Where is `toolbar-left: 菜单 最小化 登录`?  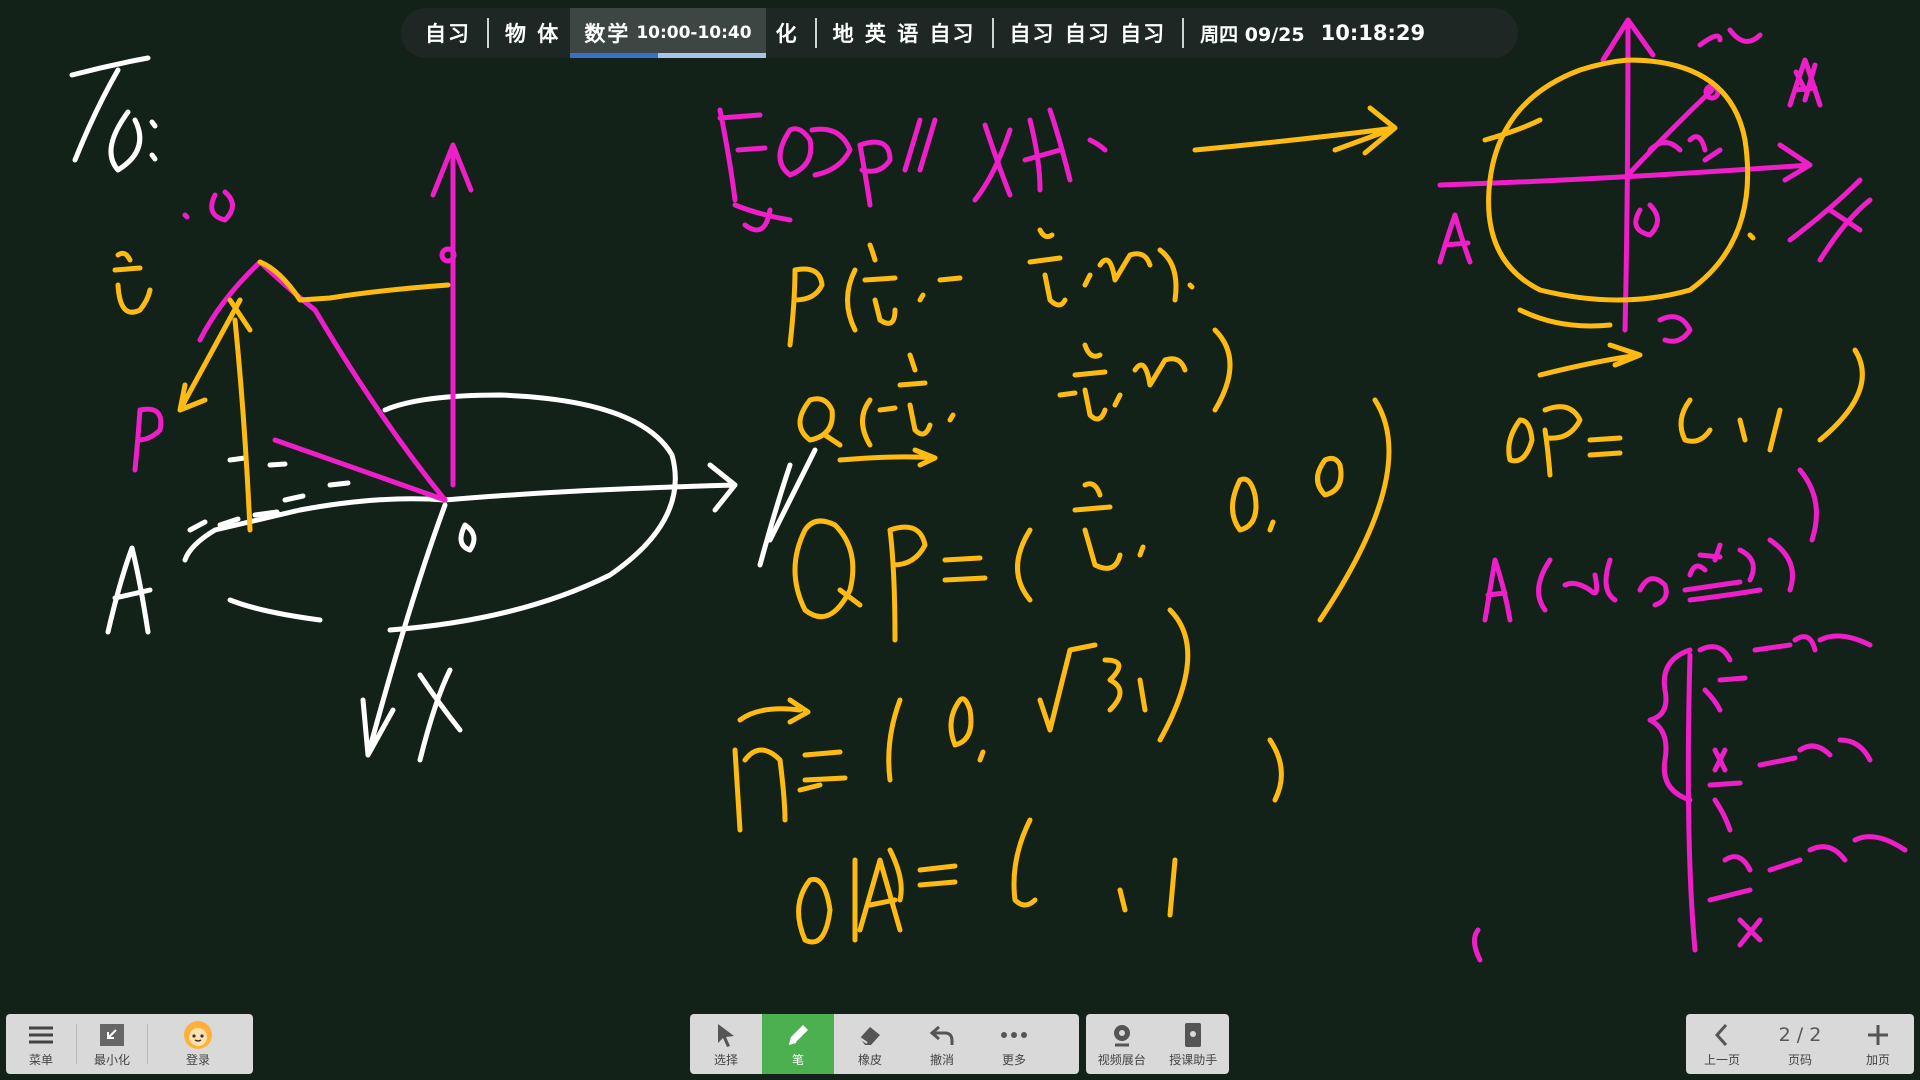 toolbar-left: 菜单 最小化 登录 is located at coordinates (129, 1044).